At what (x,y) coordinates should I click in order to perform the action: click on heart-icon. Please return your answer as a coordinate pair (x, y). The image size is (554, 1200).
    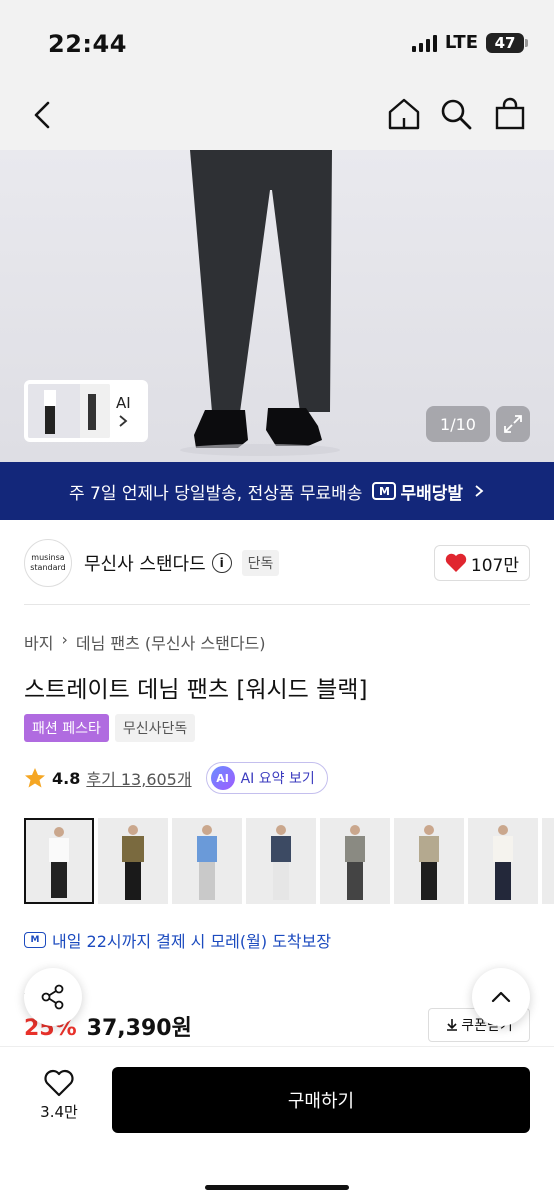
    Looking at the image, I should click on (456, 562).